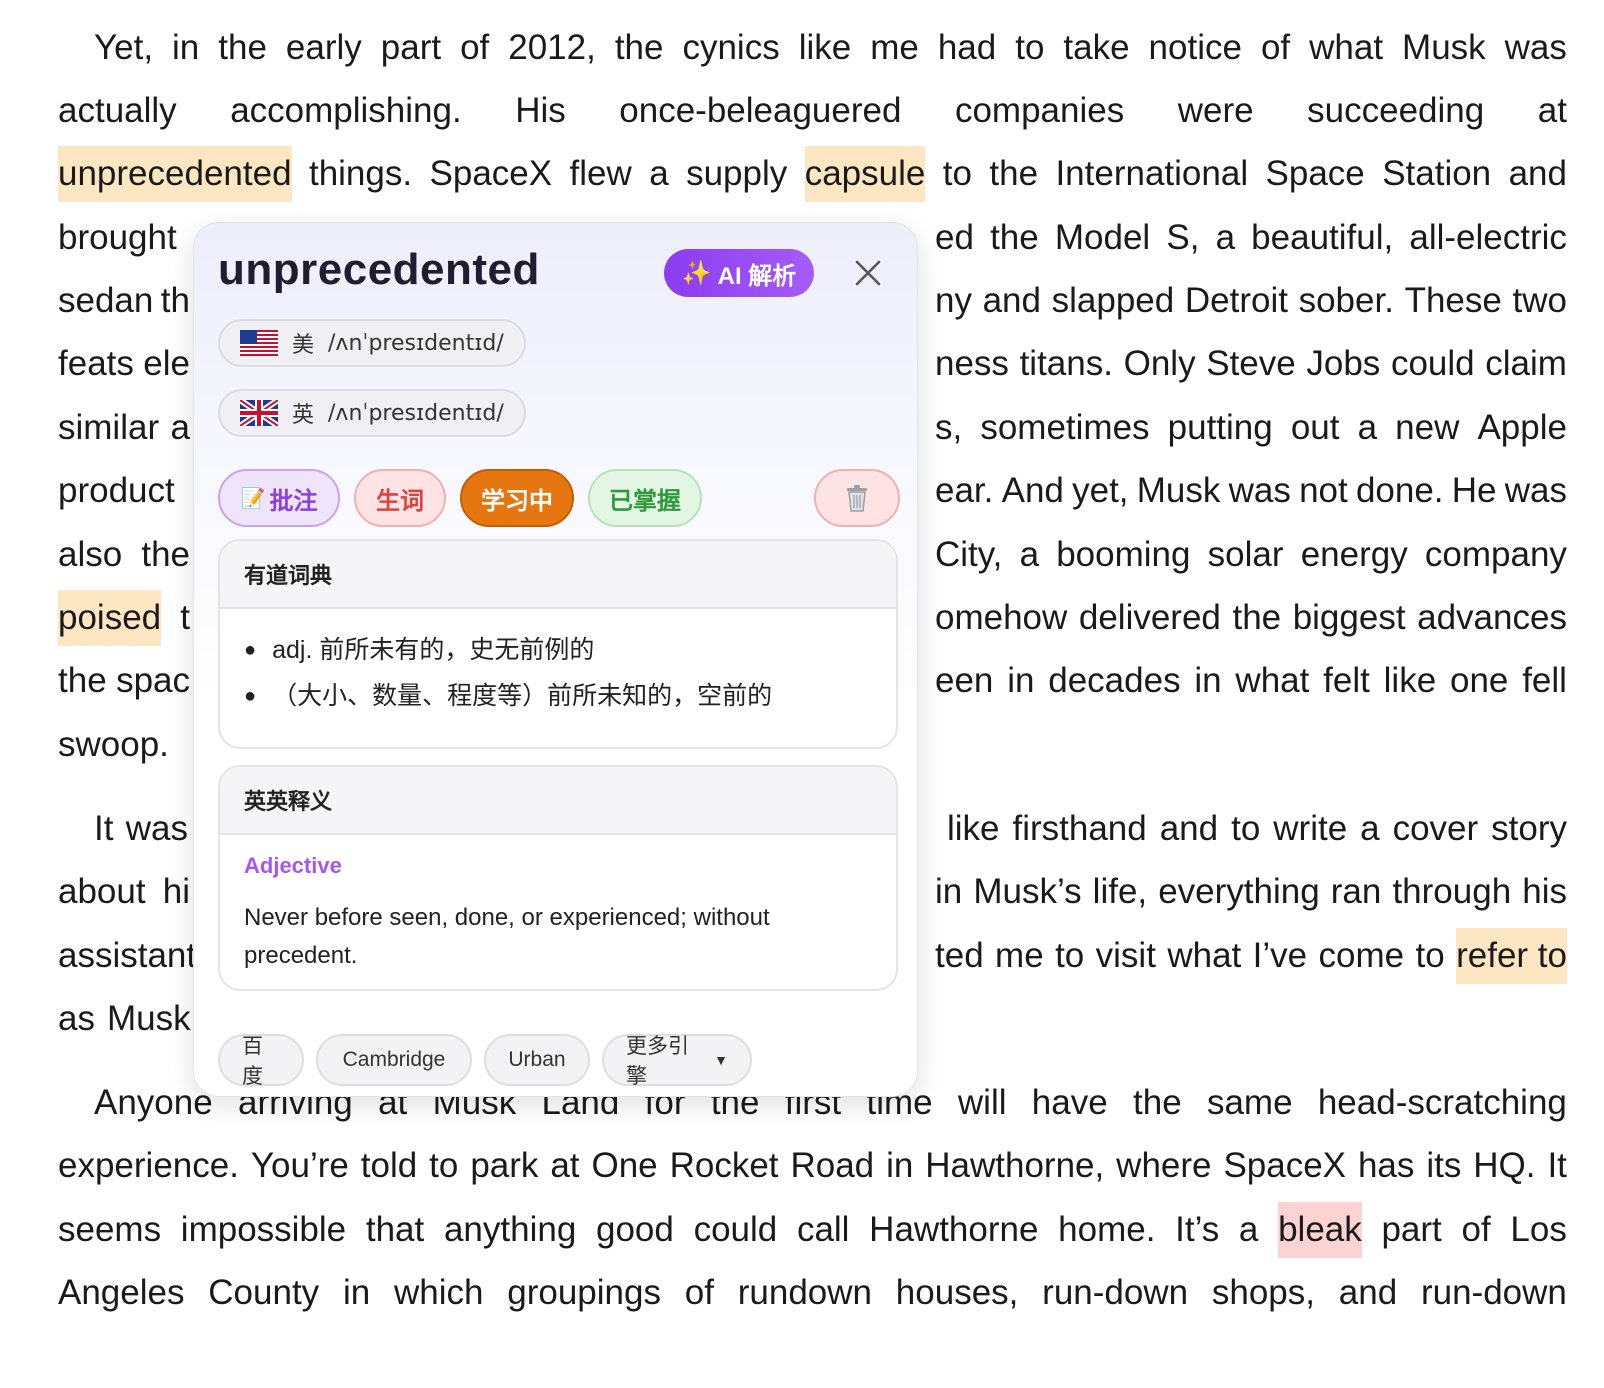  What do you see at coordinates (400, 498) in the screenshot?
I see `new-word-button: 生词` at bounding box center [400, 498].